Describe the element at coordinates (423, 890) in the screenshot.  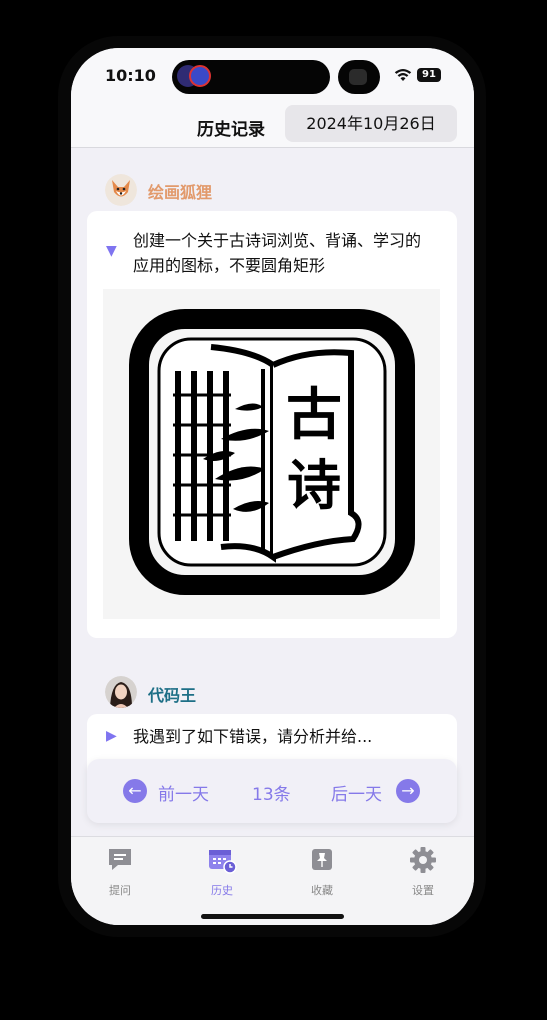
I see `tab-label: 设置` at that location.